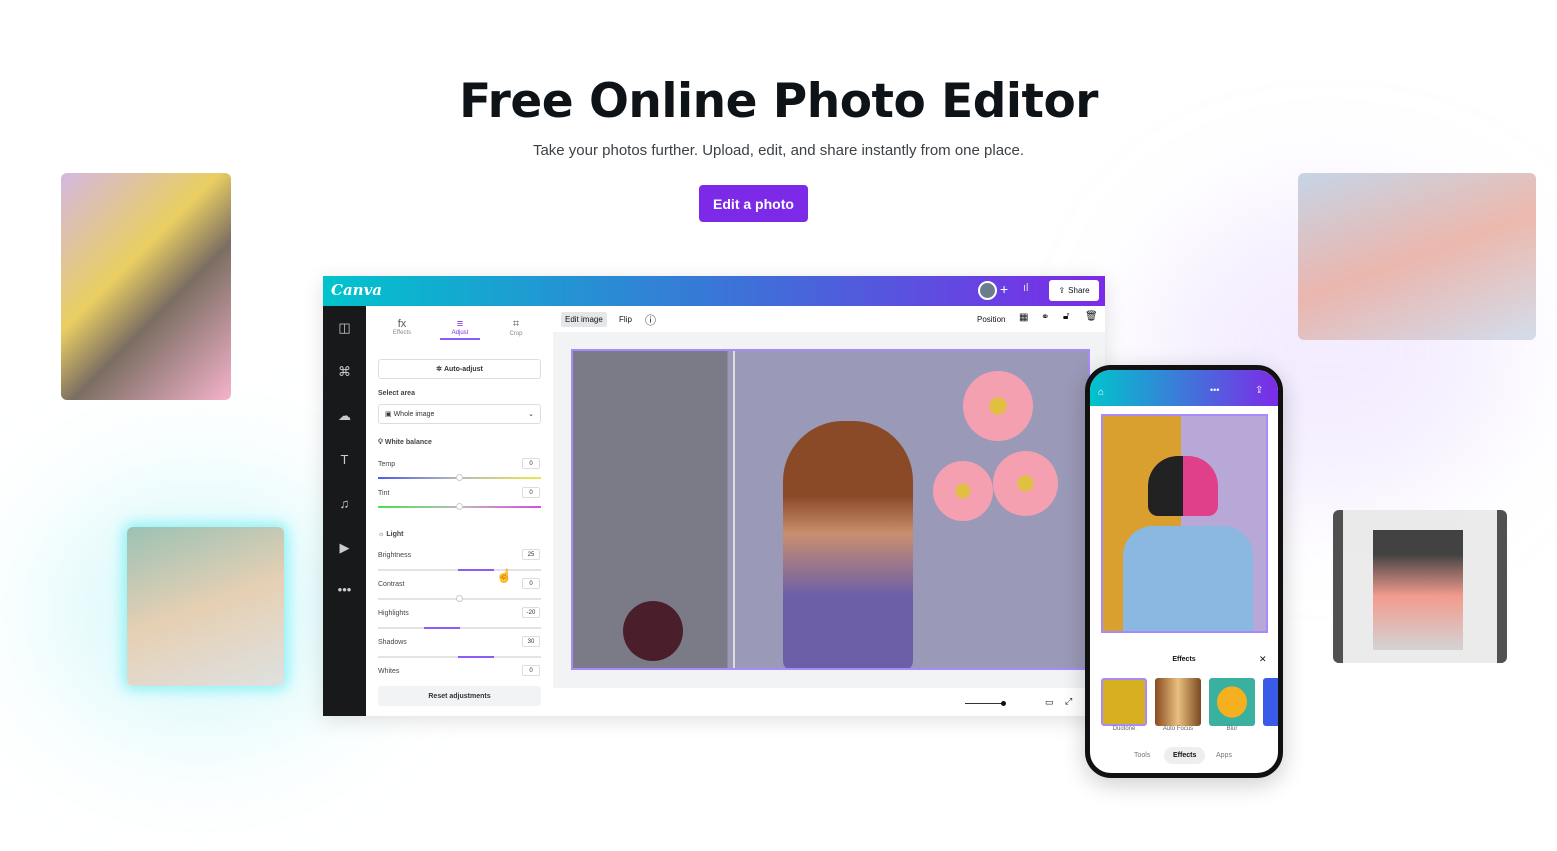 This screenshot has height=851, width=1557. I want to click on effects-title: Effects, so click(1184, 659).